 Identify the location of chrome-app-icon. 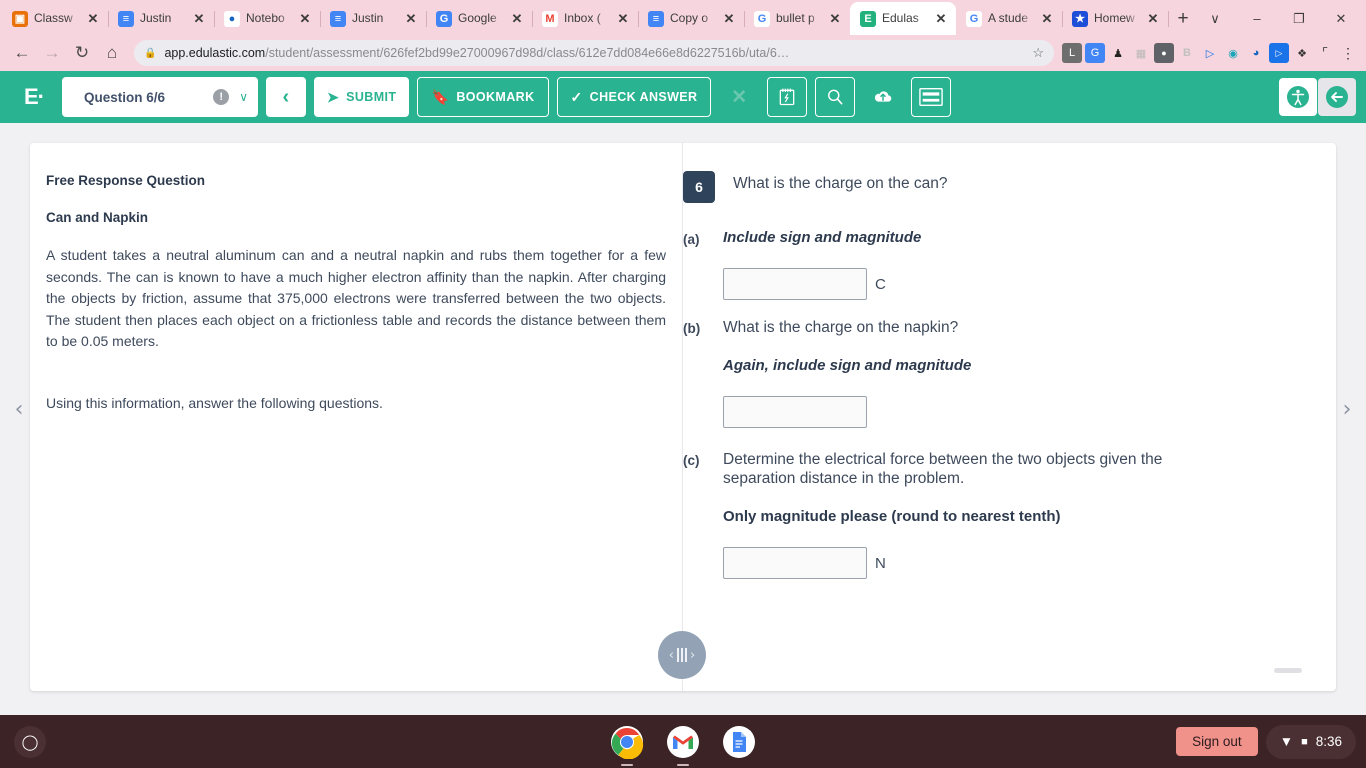
(627, 745).